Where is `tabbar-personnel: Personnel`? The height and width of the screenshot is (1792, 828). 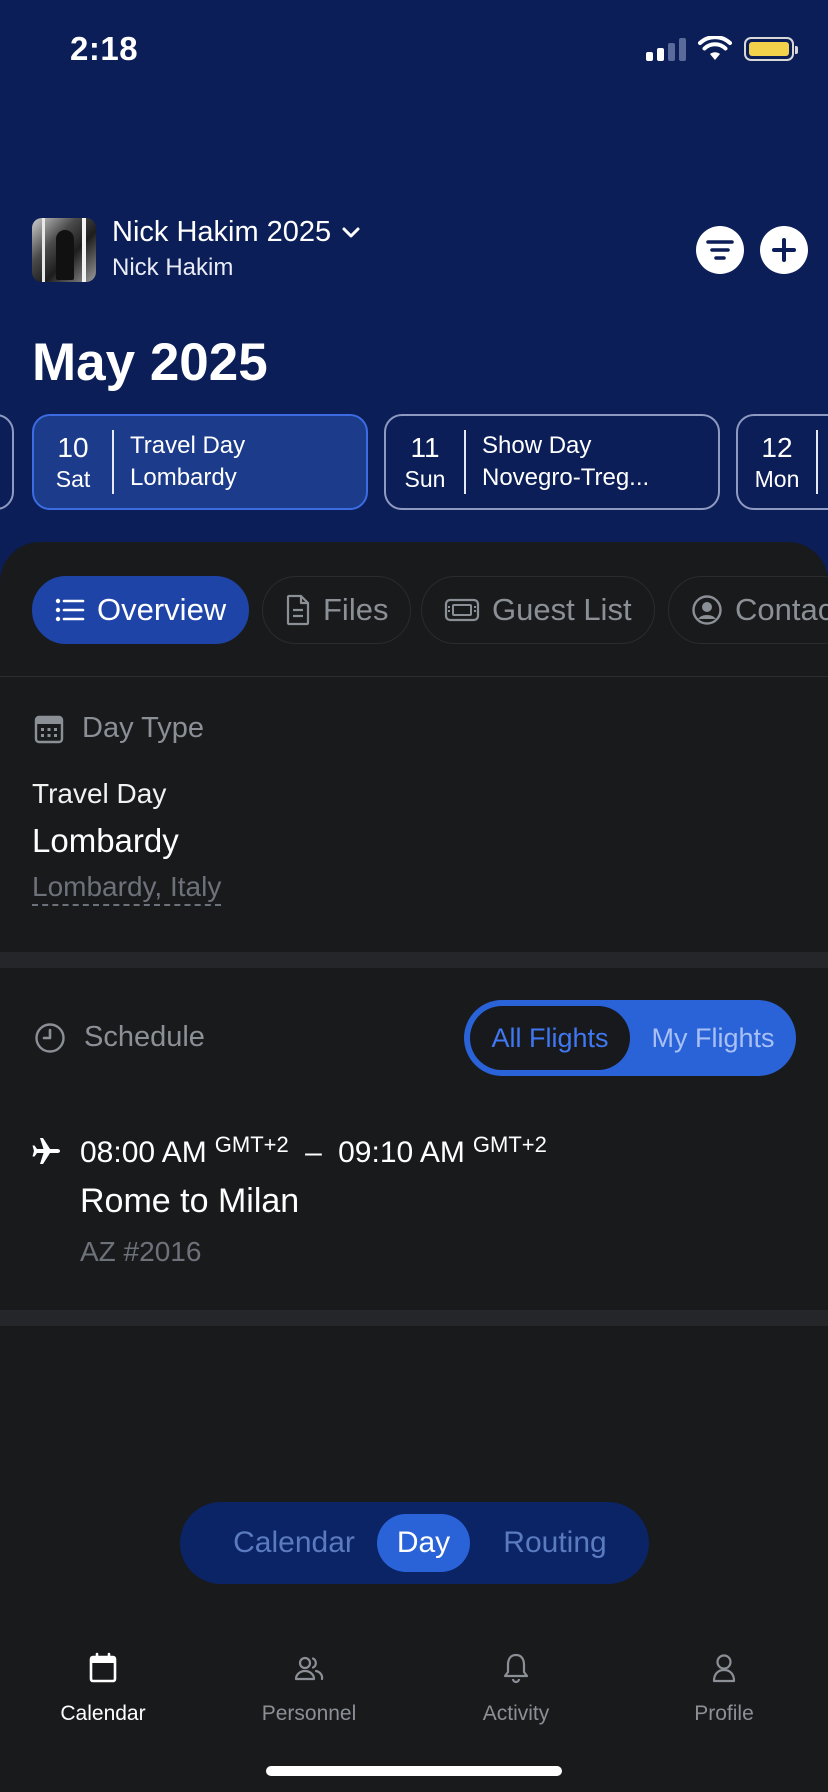 tabbar-personnel: Personnel is located at coordinates (309, 1687).